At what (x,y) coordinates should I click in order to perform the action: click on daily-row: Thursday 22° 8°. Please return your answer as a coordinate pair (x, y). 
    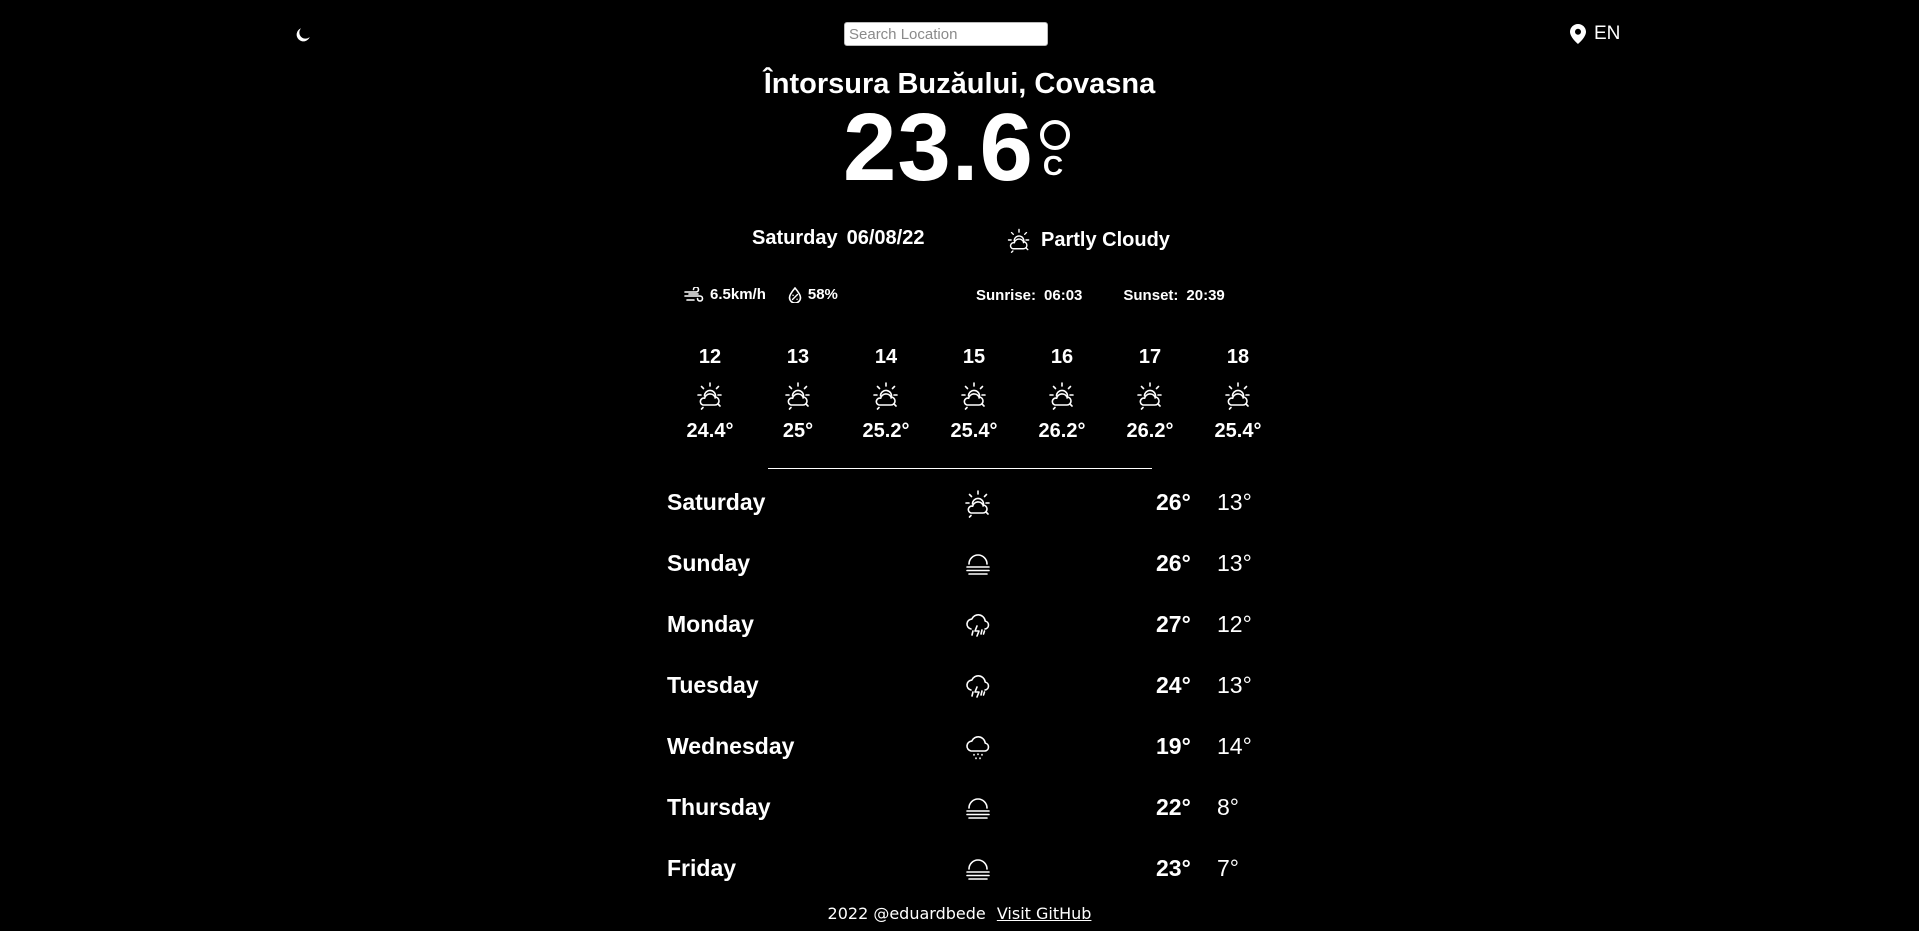
    Looking at the image, I should click on (967, 818).